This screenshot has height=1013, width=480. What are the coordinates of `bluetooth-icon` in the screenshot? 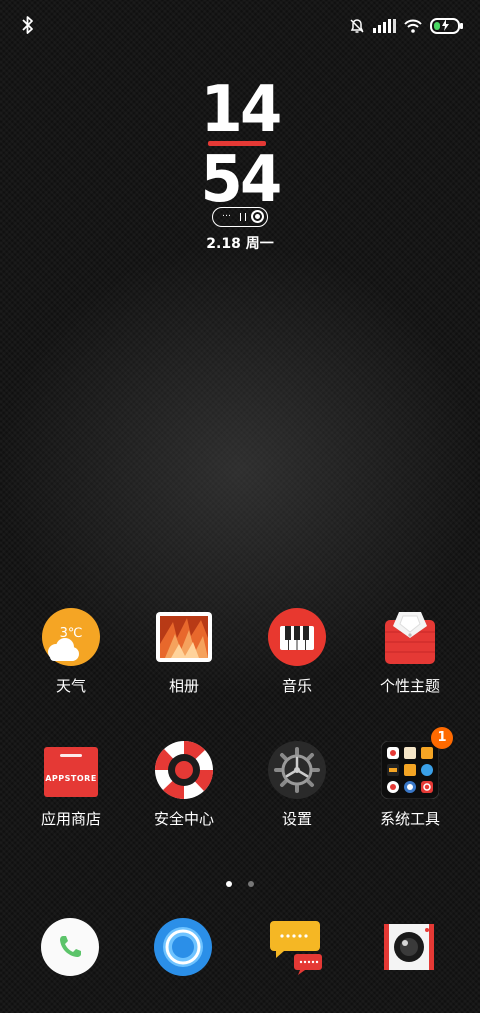 It's located at (27, 25).